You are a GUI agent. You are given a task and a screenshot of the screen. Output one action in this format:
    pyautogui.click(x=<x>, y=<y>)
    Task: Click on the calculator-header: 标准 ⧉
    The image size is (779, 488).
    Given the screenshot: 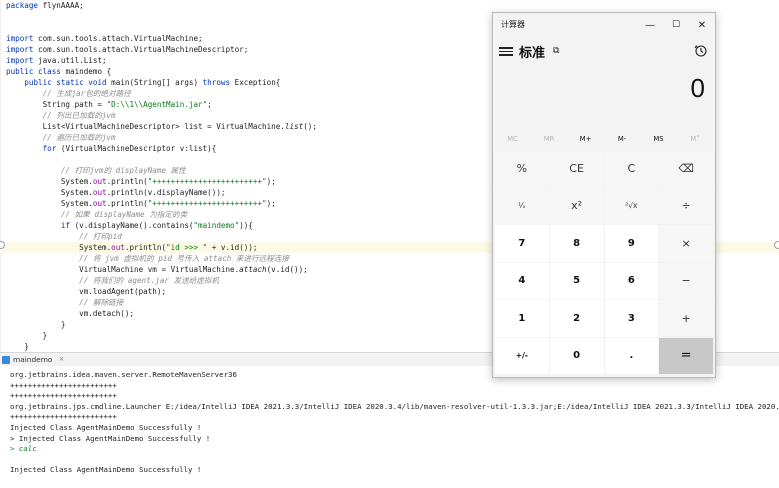 What is the action you would take?
    pyautogui.click(x=604, y=54)
    